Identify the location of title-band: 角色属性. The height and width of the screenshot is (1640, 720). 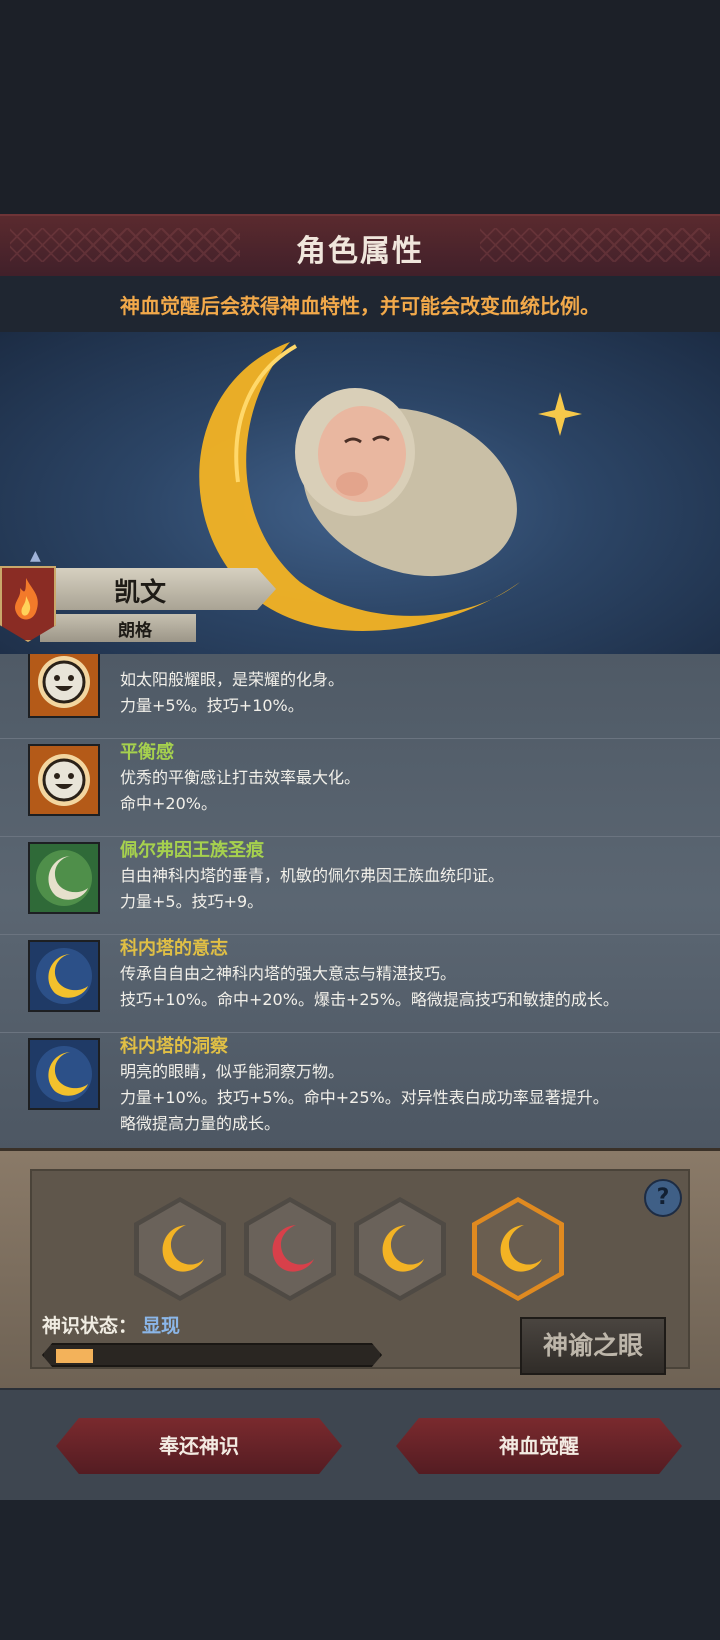
(360, 246).